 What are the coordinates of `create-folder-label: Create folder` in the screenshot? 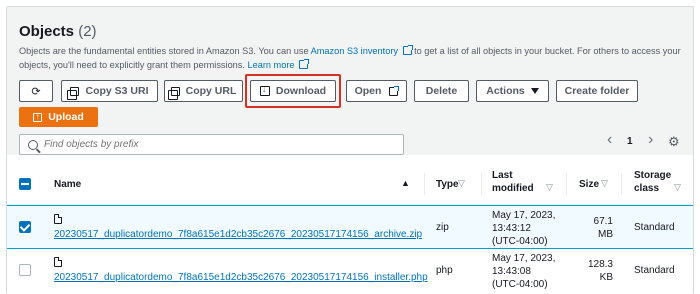 It's located at (597, 91).